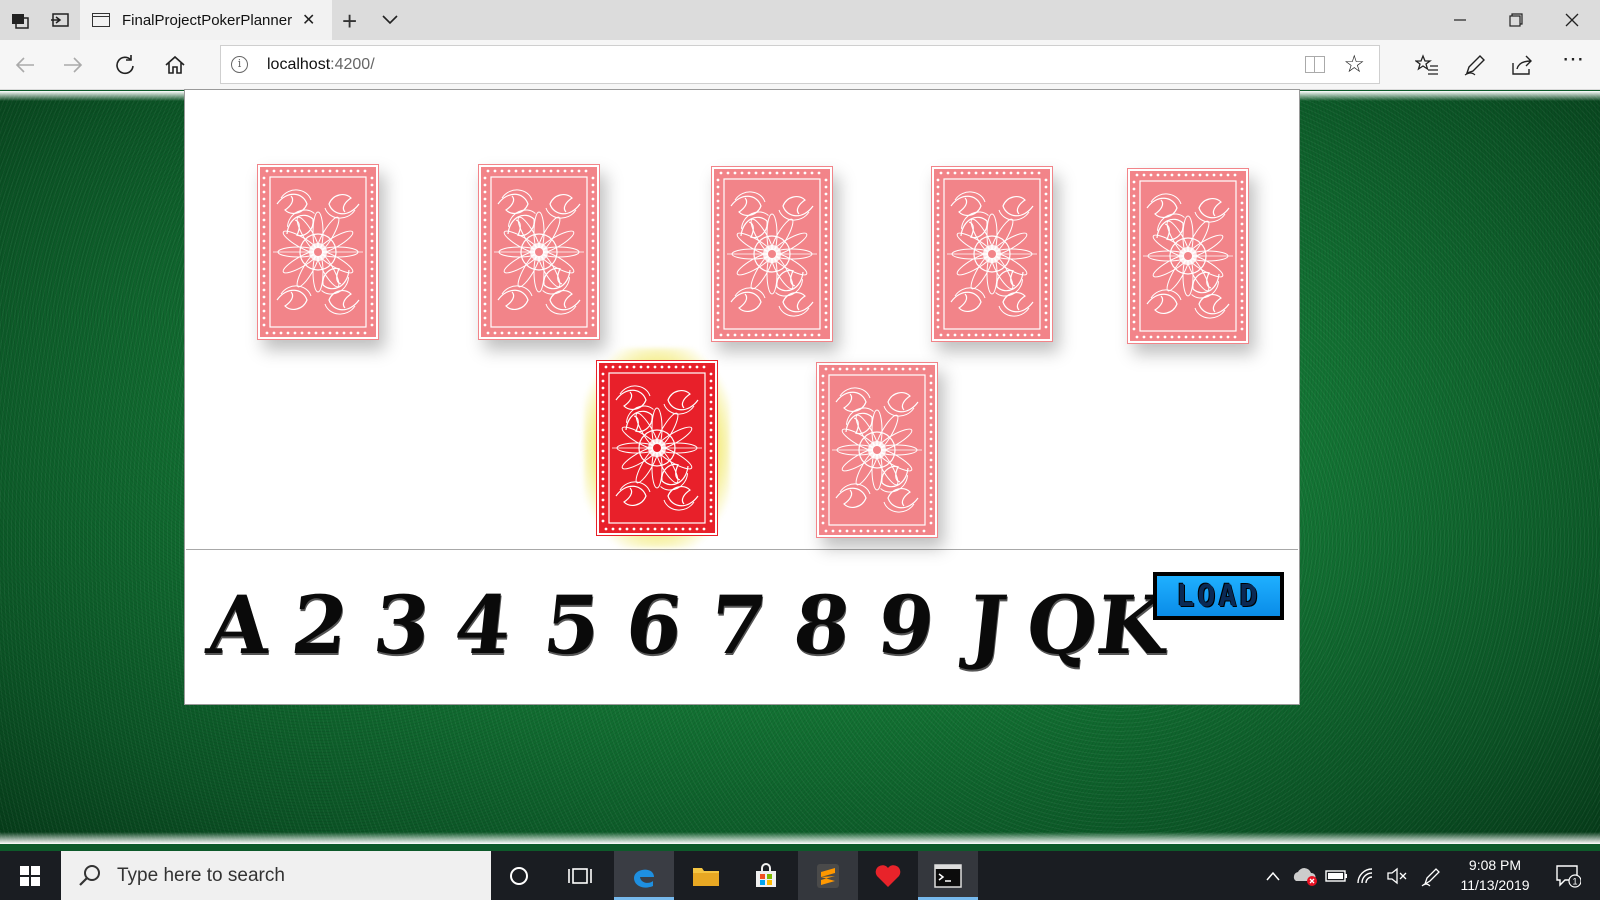 This screenshot has height=900, width=1600. Describe the element at coordinates (1305, 875) in the screenshot. I see `onedrive-error-icon` at that location.